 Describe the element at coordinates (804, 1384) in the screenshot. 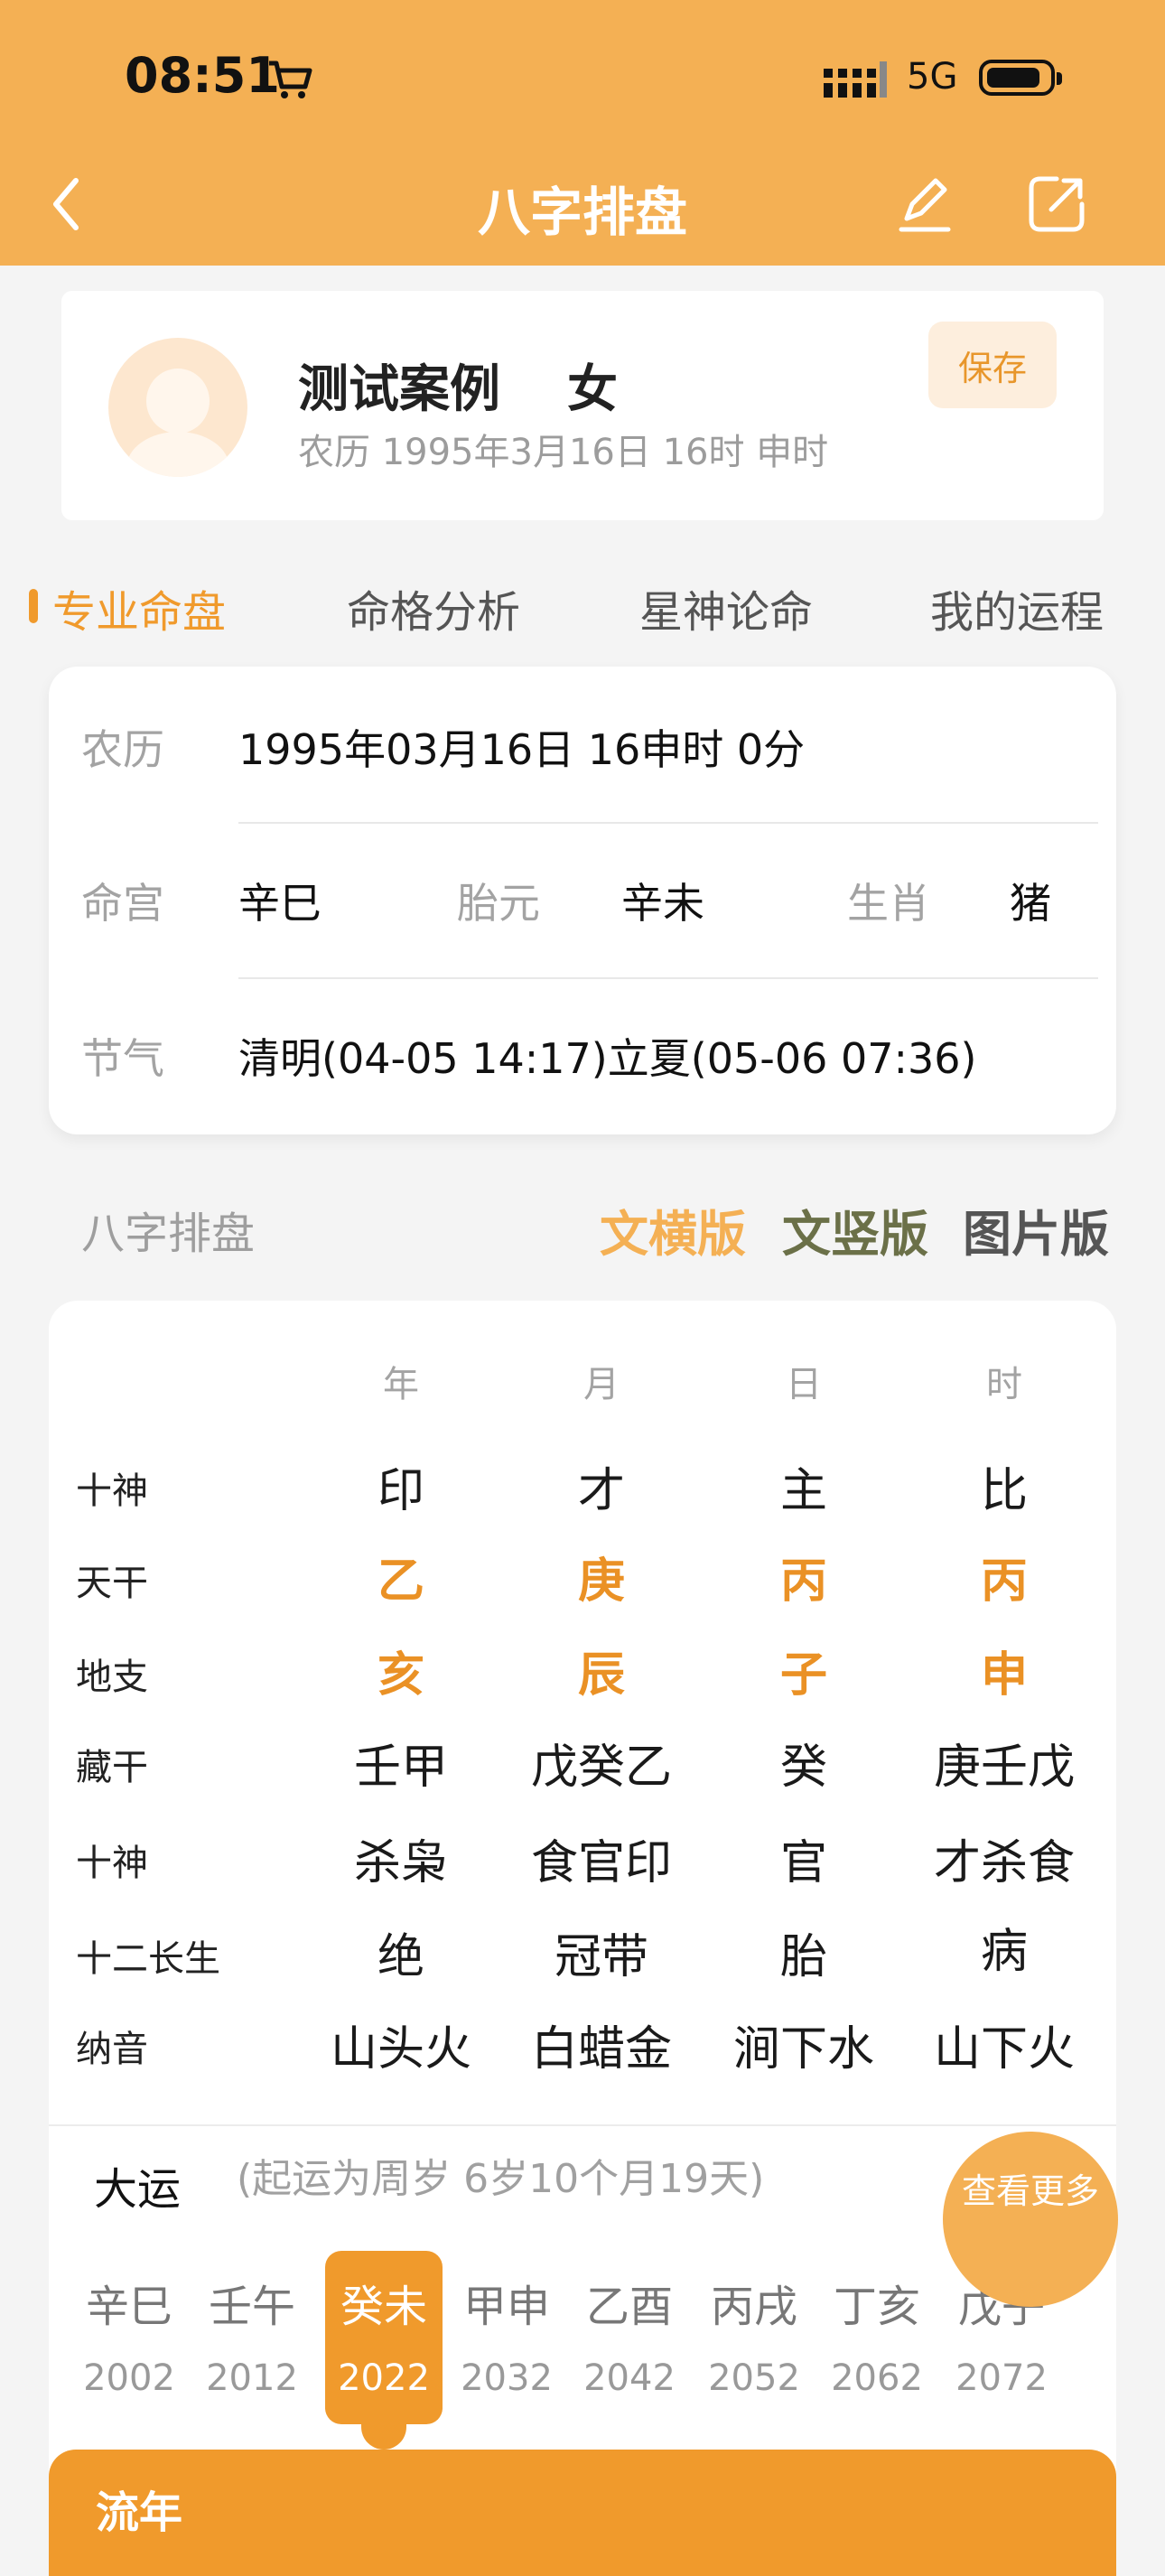

I see `column-day: 日` at that location.